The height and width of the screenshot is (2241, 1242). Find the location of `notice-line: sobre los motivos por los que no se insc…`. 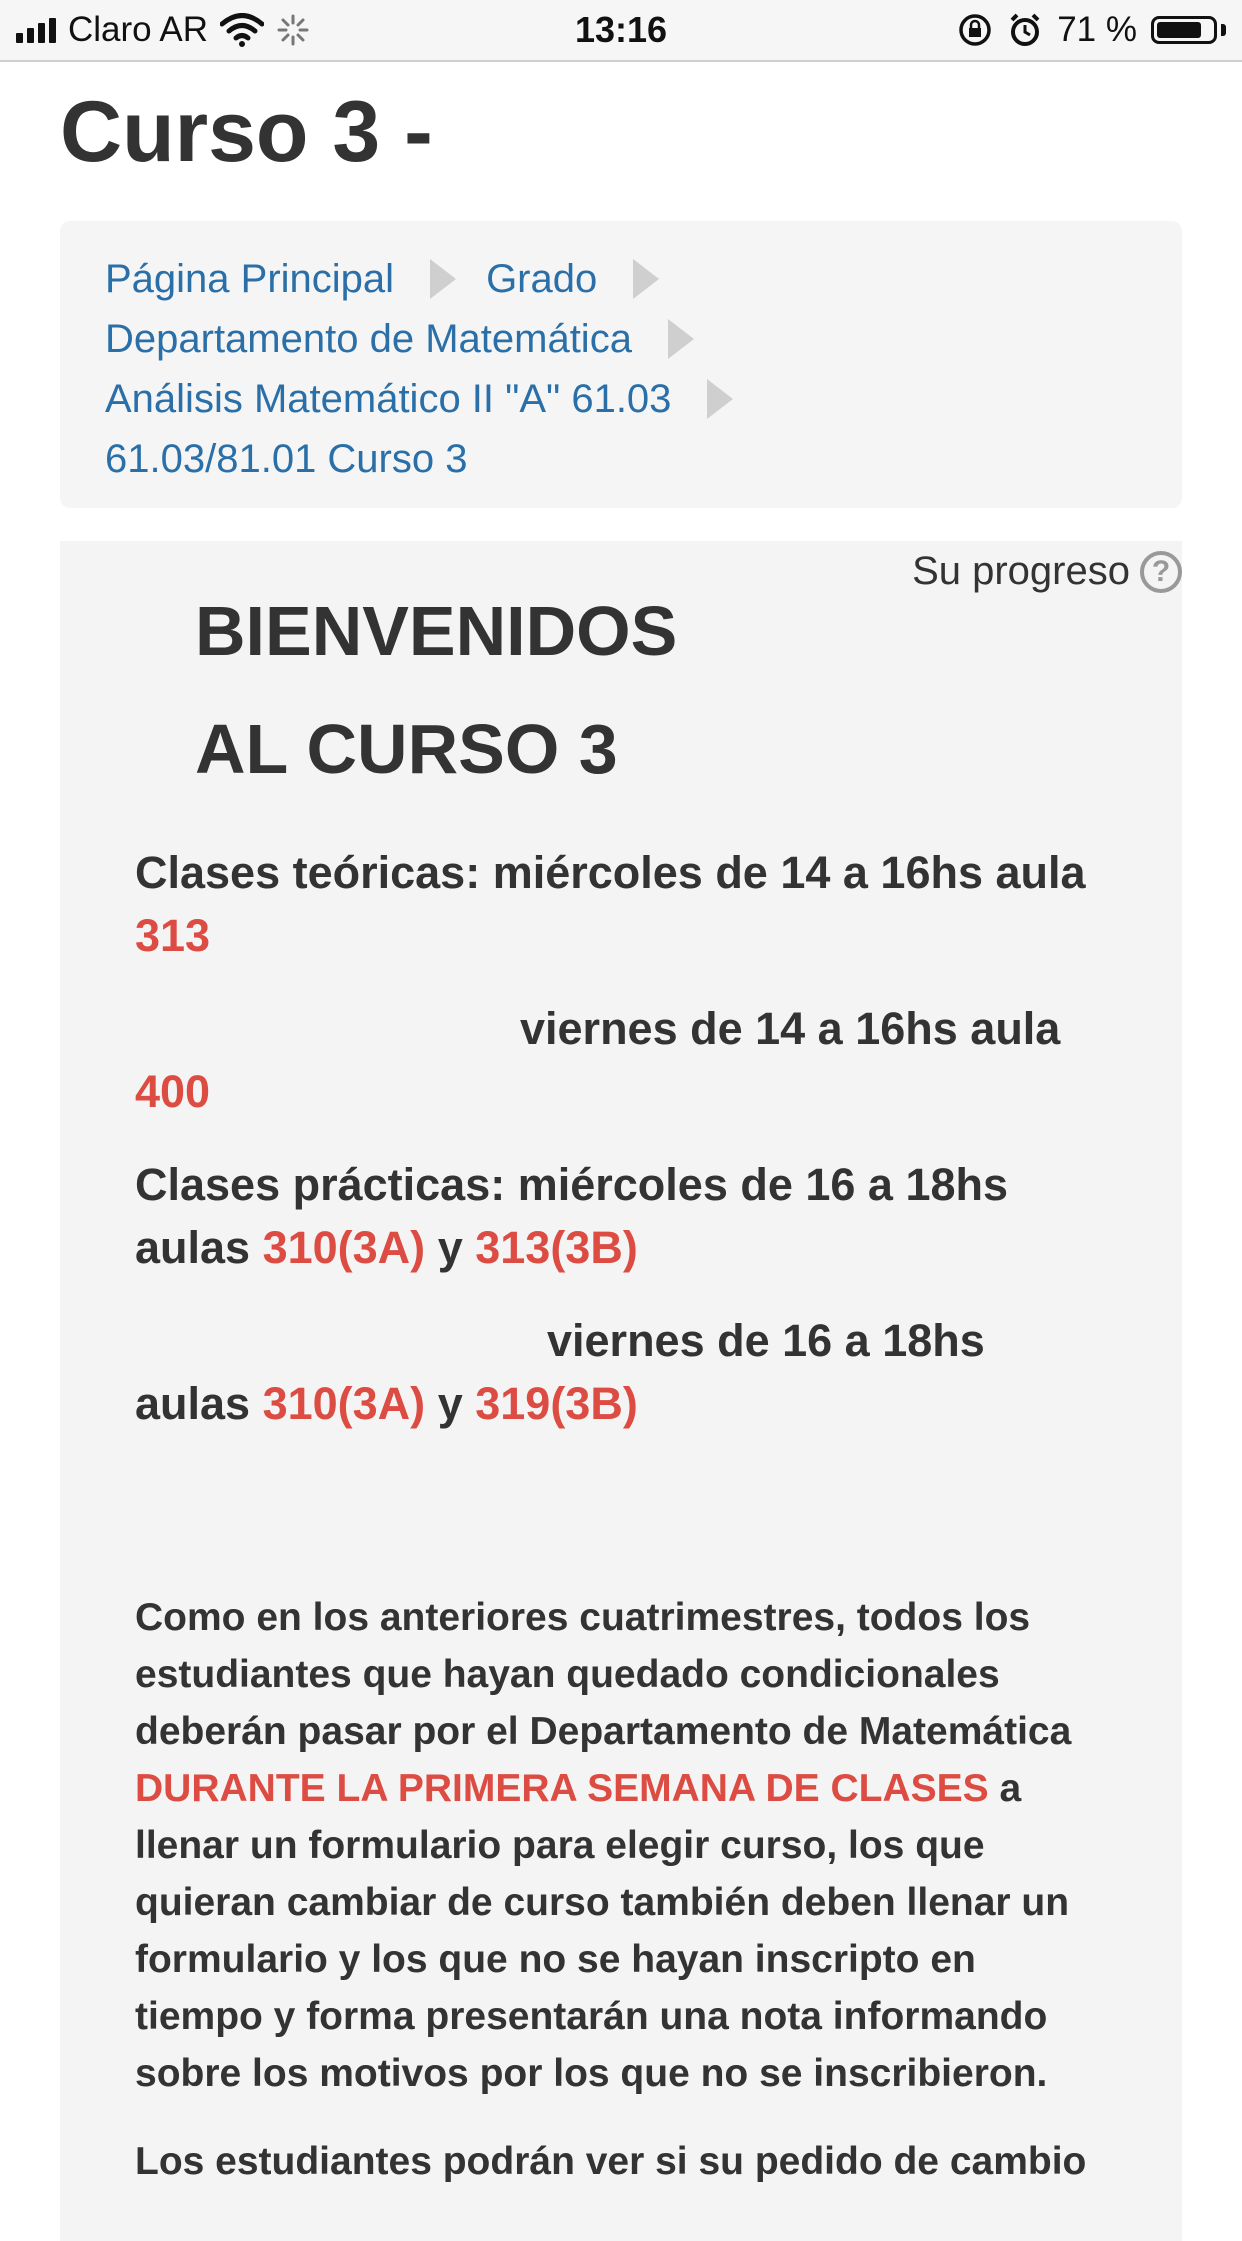

notice-line: sobre los motivos por los que no se insc… is located at coordinates (591, 2073).